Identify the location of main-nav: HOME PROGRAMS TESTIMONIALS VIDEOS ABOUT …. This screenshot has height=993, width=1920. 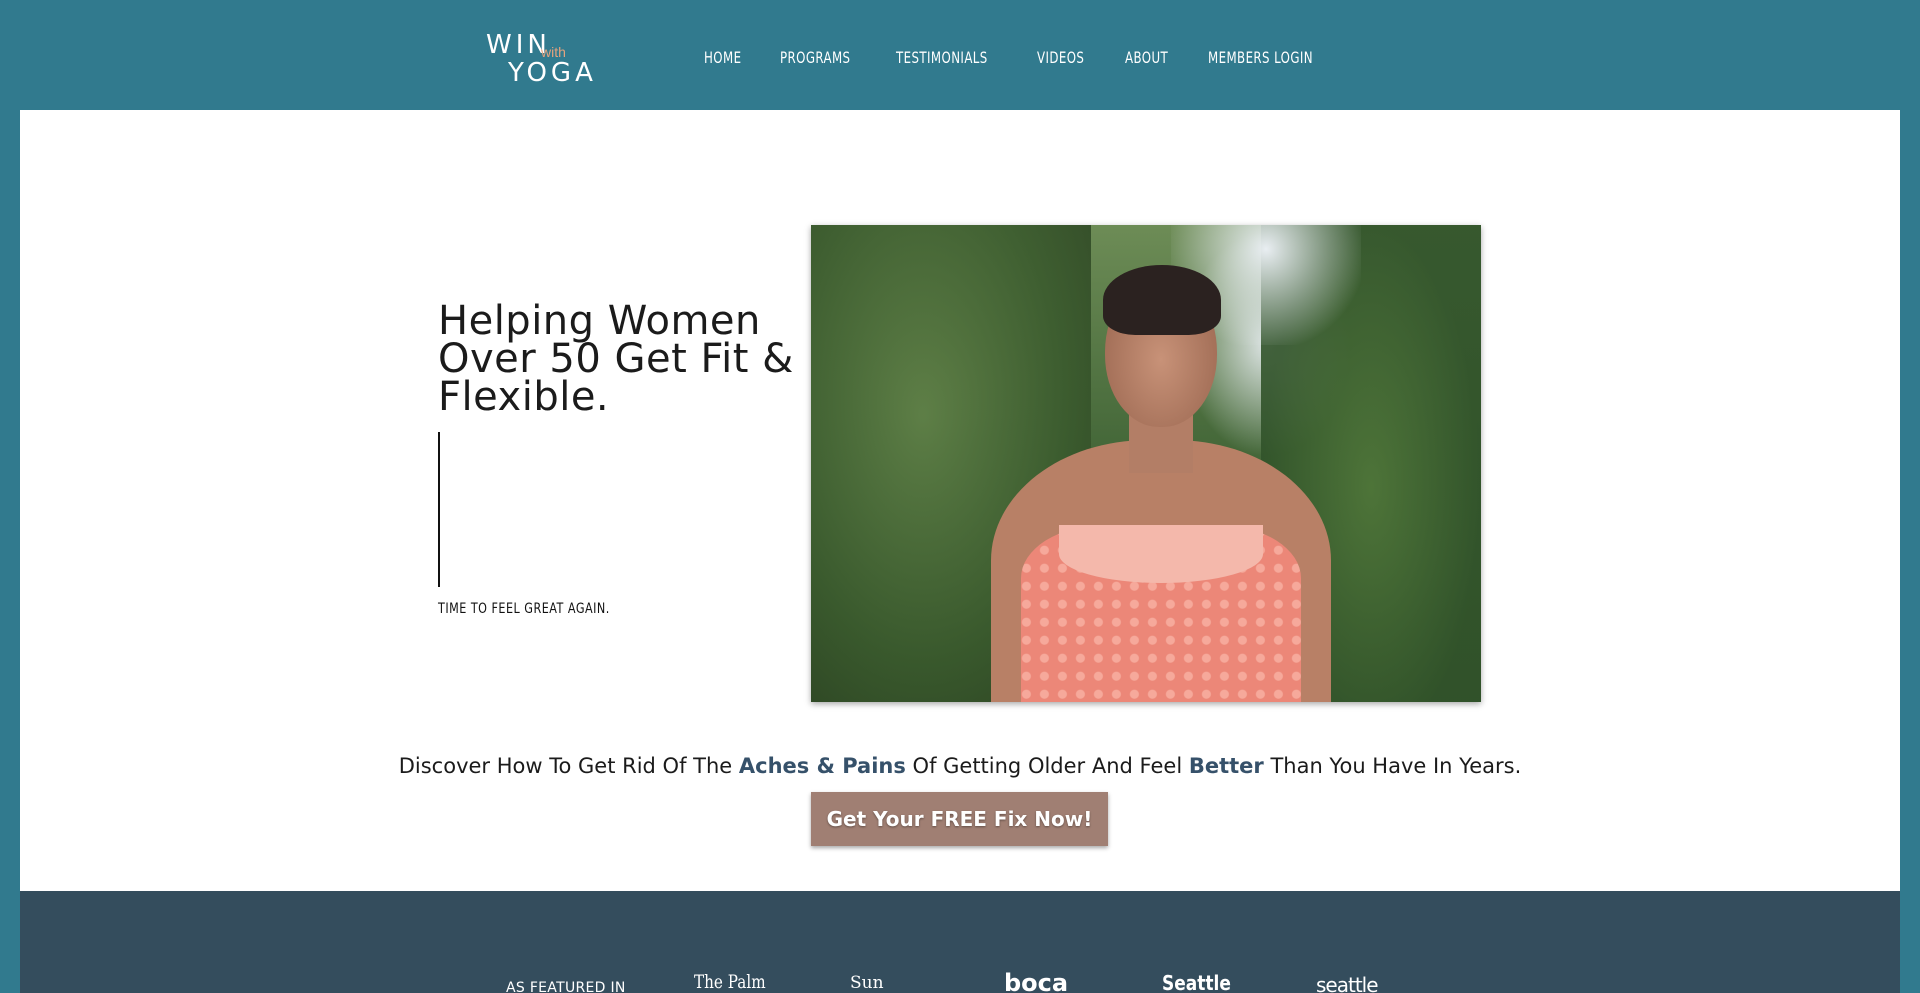
(1035, 57).